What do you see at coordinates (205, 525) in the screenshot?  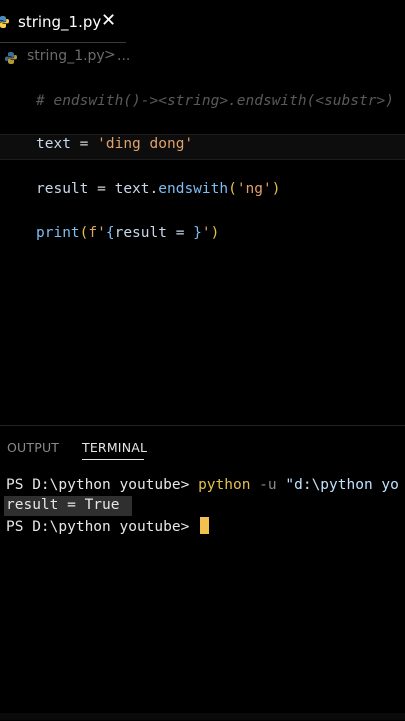 I see `terminal-cursor` at bounding box center [205, 525].